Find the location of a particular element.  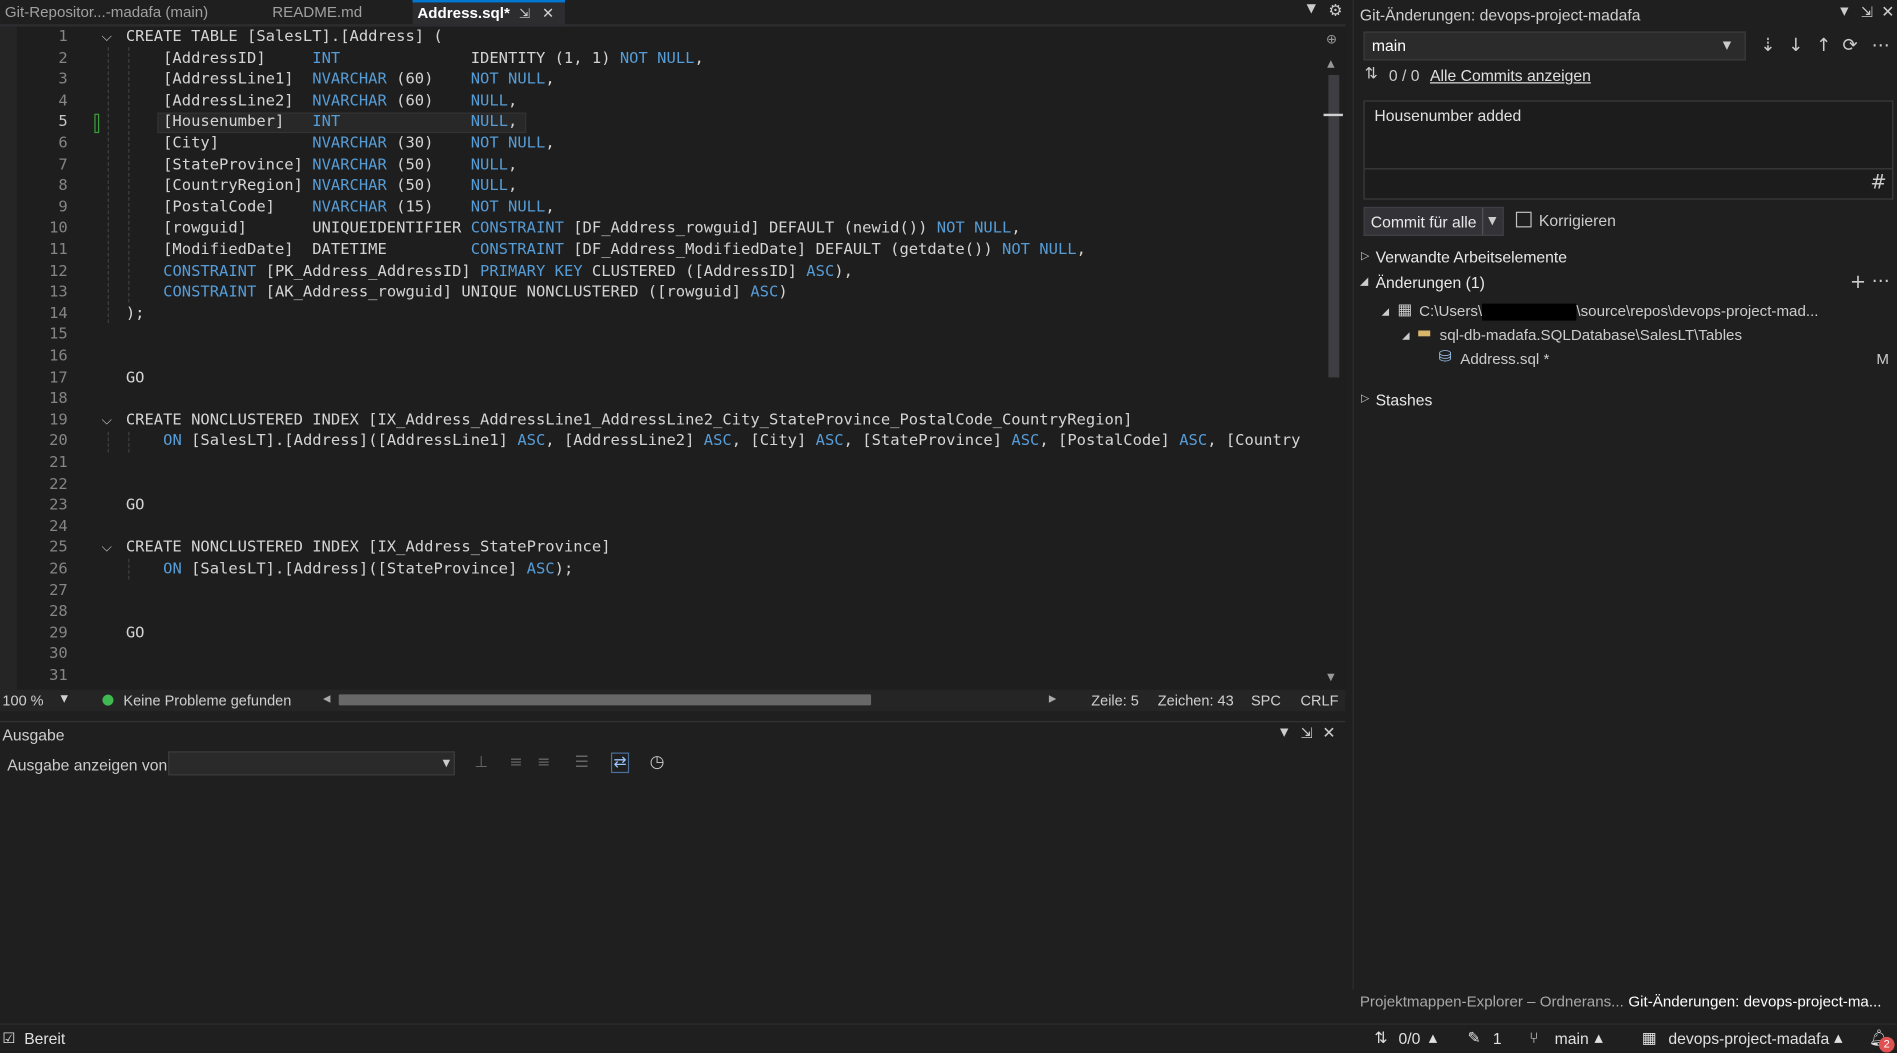

code-line: 3 [AddressLine1] NVARCHAR (60) NOT NULL, is located at coordinates (662, 79).